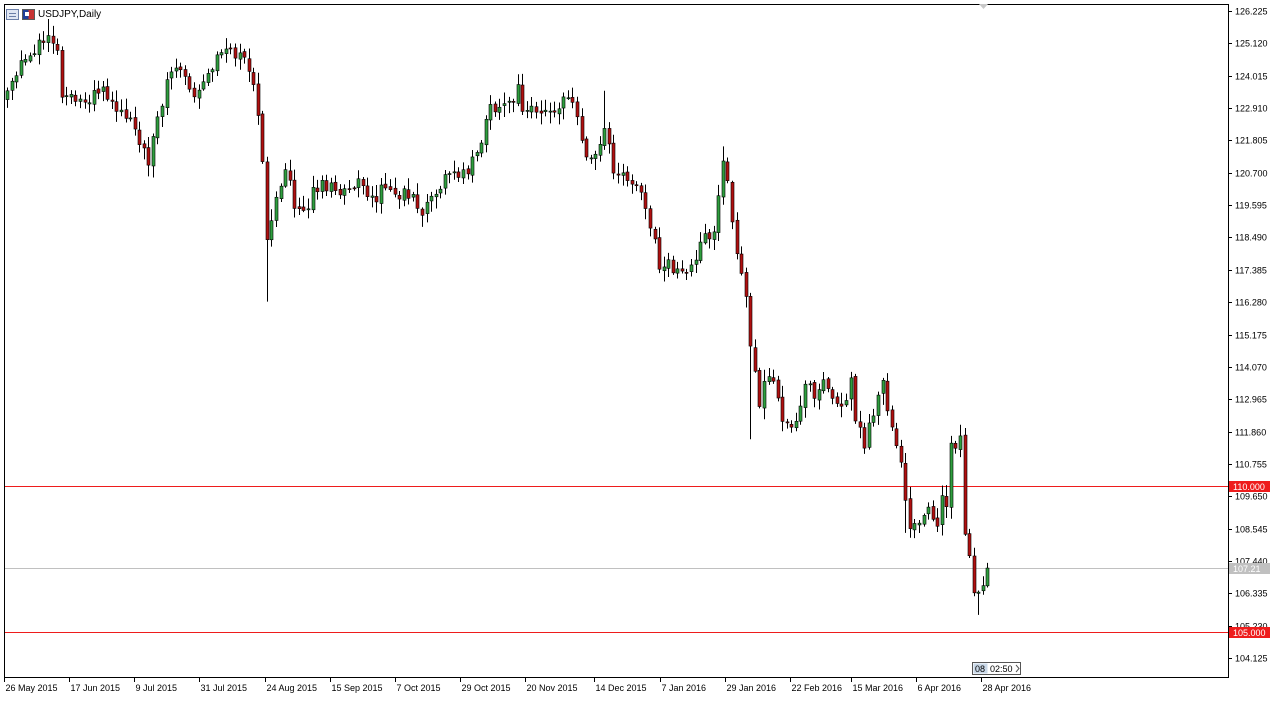 The image size is (1283, 706). What do you see at coordinates (1251, 497) in the screenshot?
I see `price-tick-label: 109.650` at bounding box center [1251, 497].